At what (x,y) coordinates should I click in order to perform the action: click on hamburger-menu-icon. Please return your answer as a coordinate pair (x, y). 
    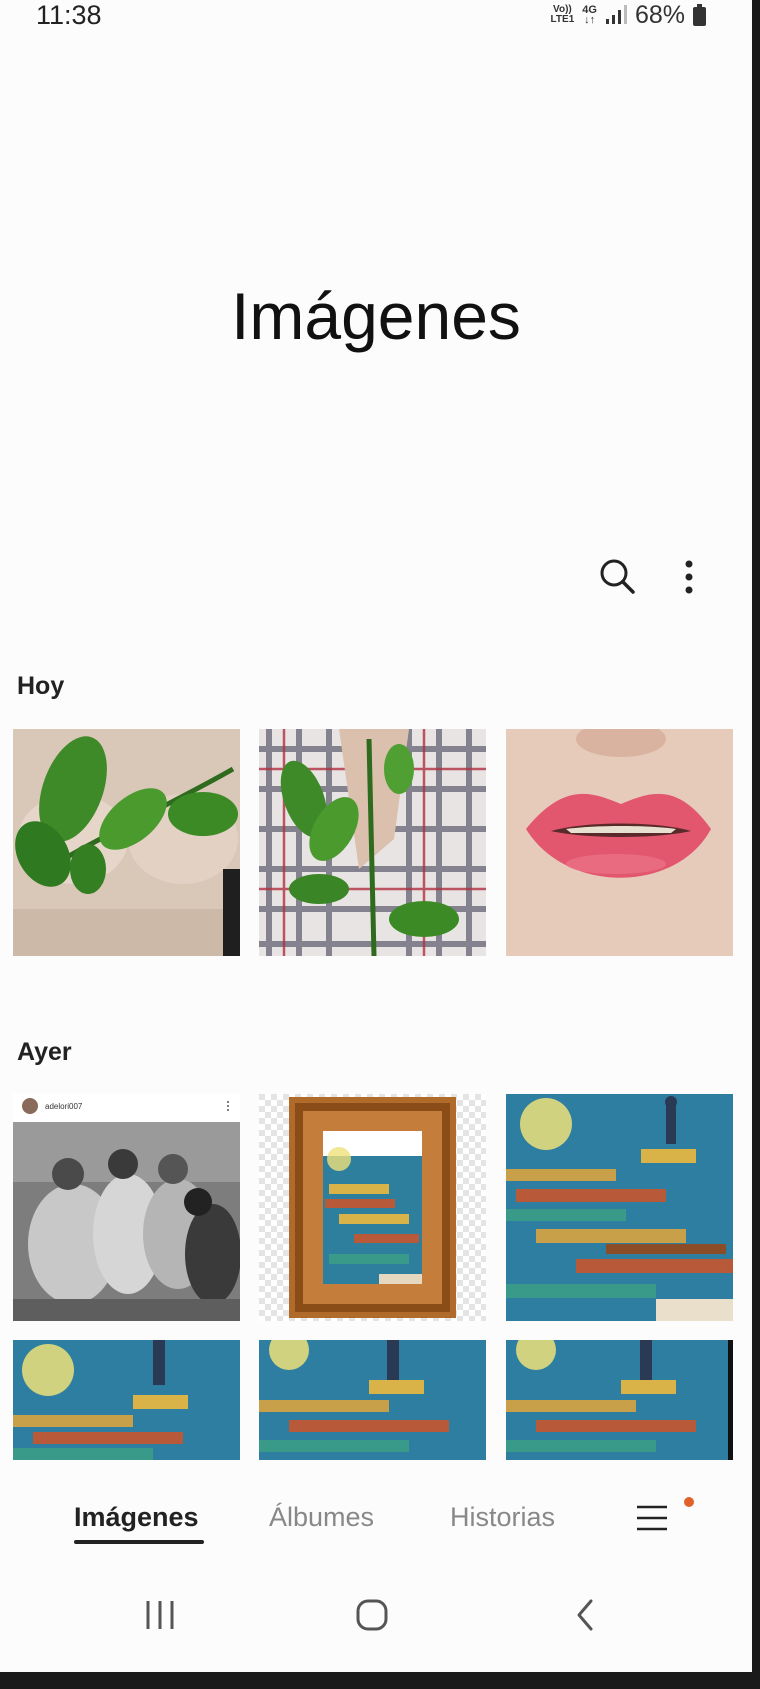
    Looking at the image, I should click on (652, 1518).